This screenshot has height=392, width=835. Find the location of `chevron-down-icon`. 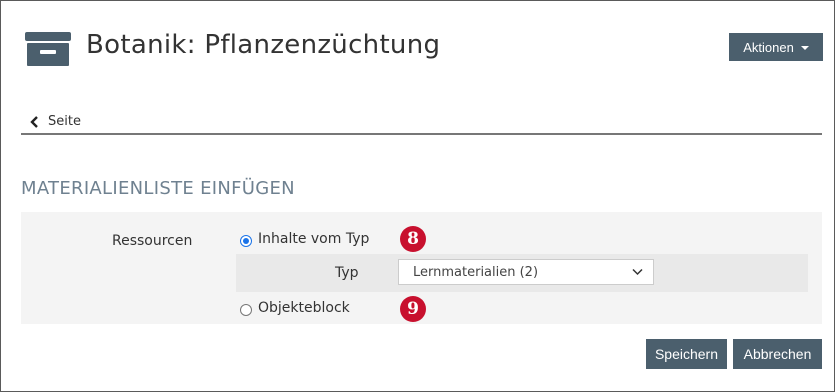

chevron-down-icon is located at coordinates (637, 272).